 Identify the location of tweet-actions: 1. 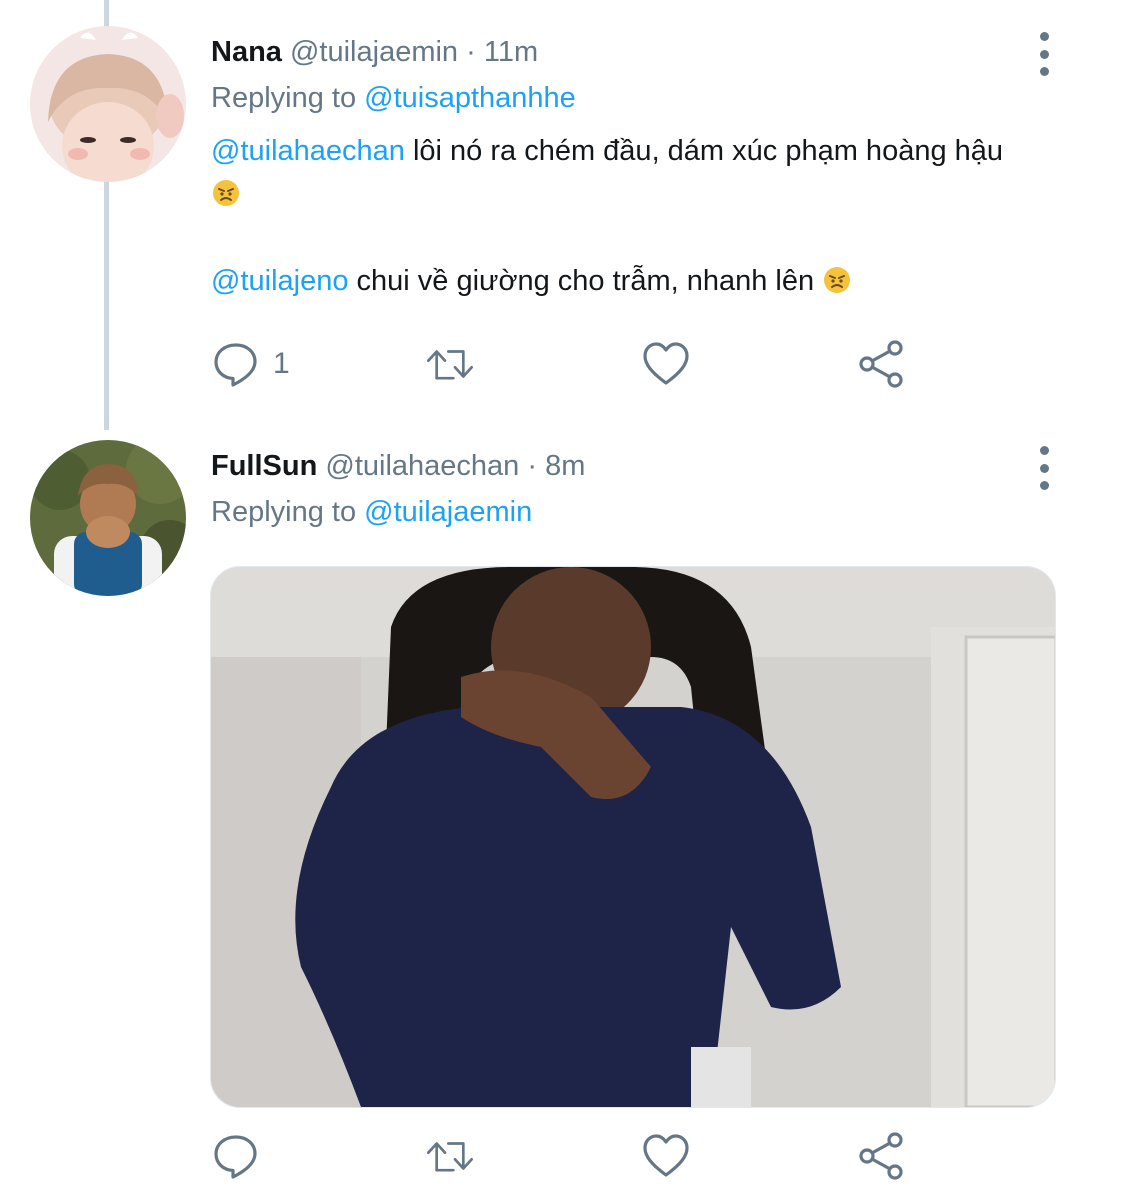
(571, 364).